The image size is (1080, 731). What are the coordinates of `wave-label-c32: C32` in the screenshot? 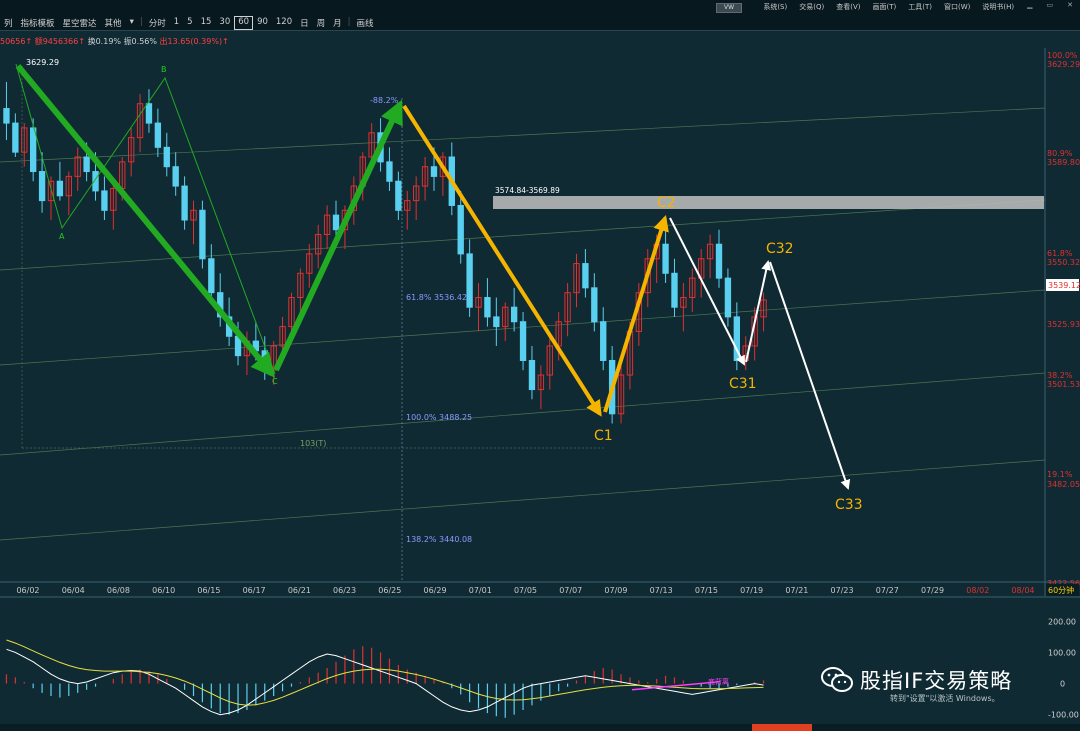 It's located at (780, 249).